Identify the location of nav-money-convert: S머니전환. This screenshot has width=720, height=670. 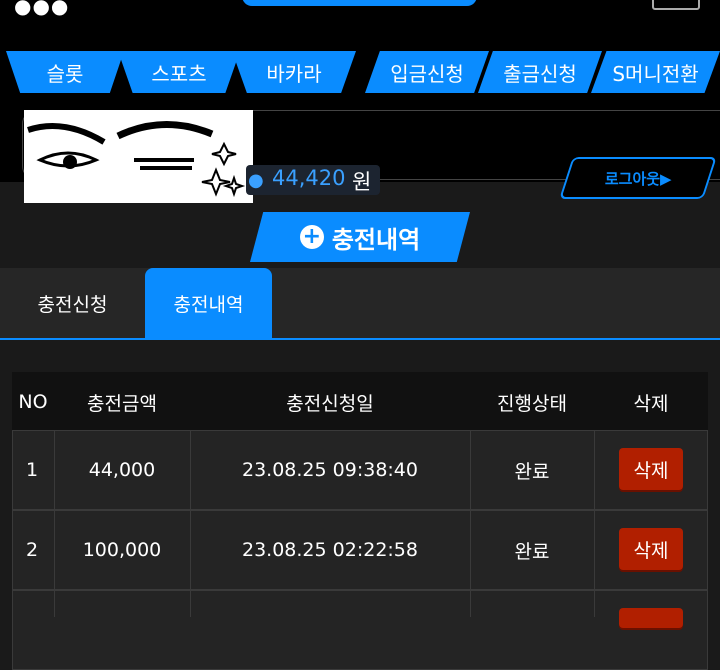
(655, 72).